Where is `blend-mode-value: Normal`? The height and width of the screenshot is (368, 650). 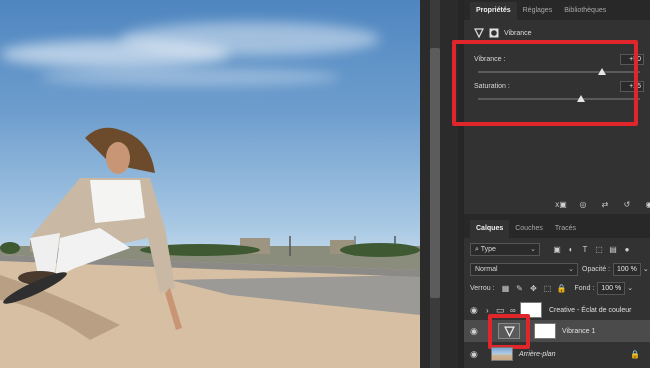 blend-mode-value: Normal is located at coordinates (486, 269).